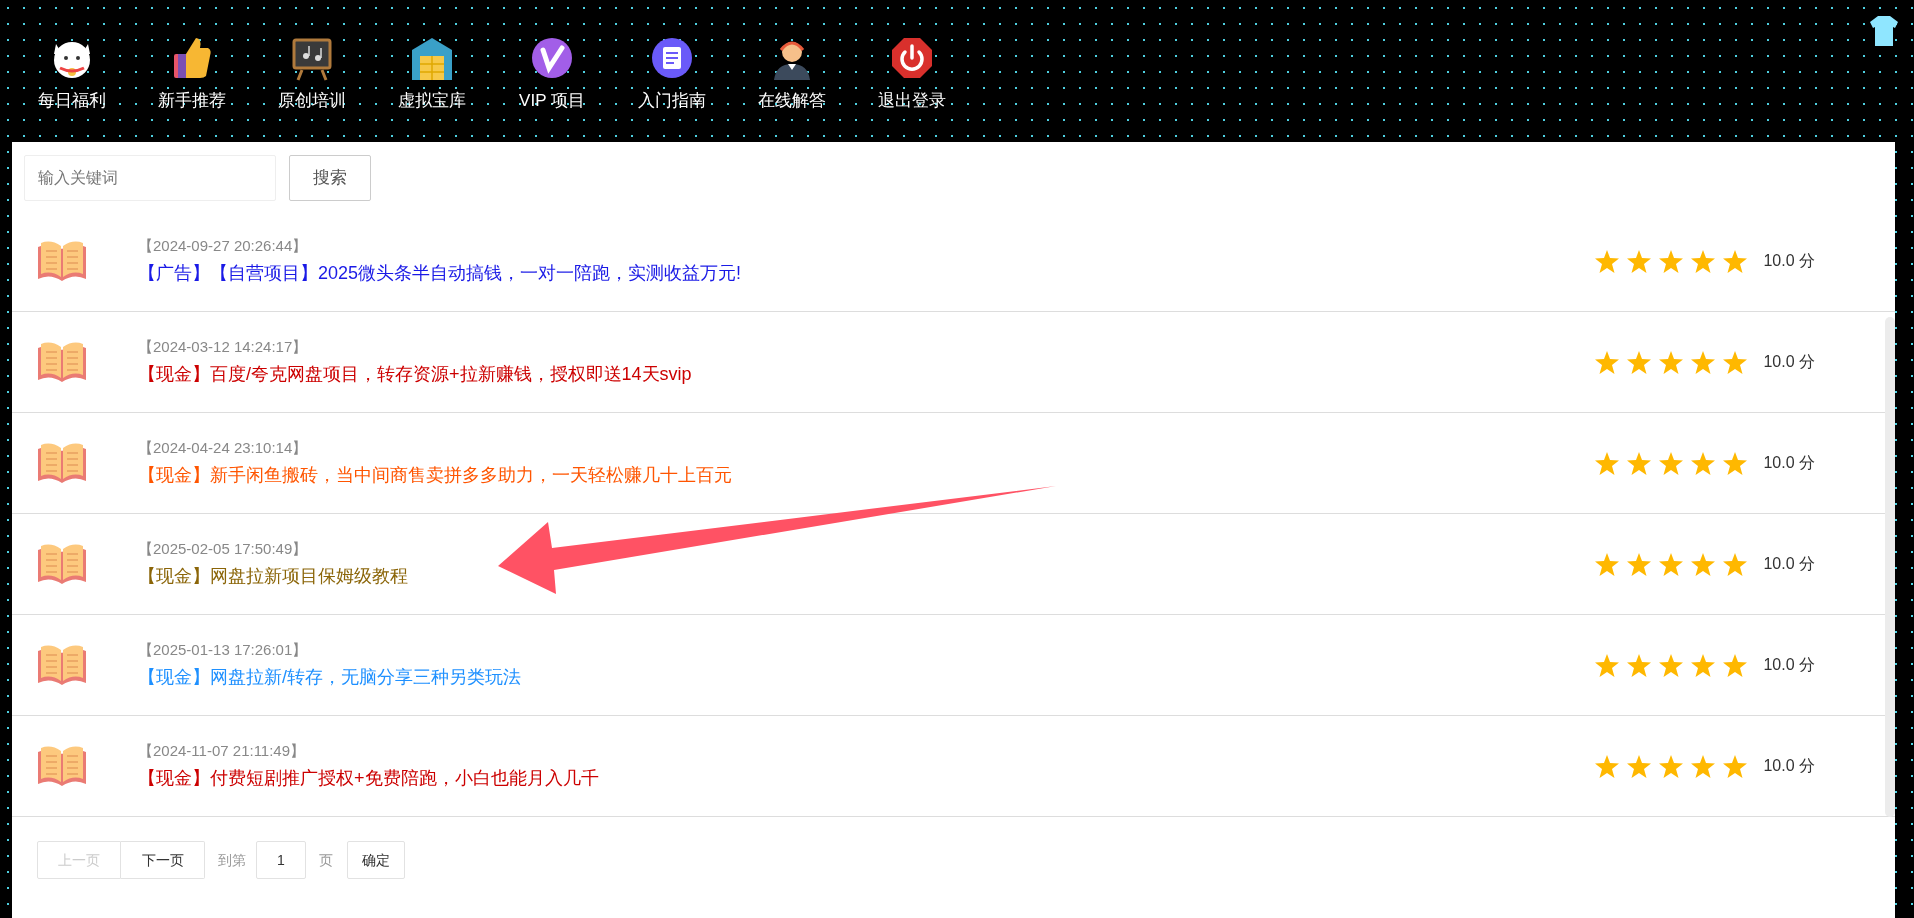 The image size is (1914, 918). Describe the element at coordinates (552, 74) in the screenshot. I see `nav-item: VIP 项目` at that location.